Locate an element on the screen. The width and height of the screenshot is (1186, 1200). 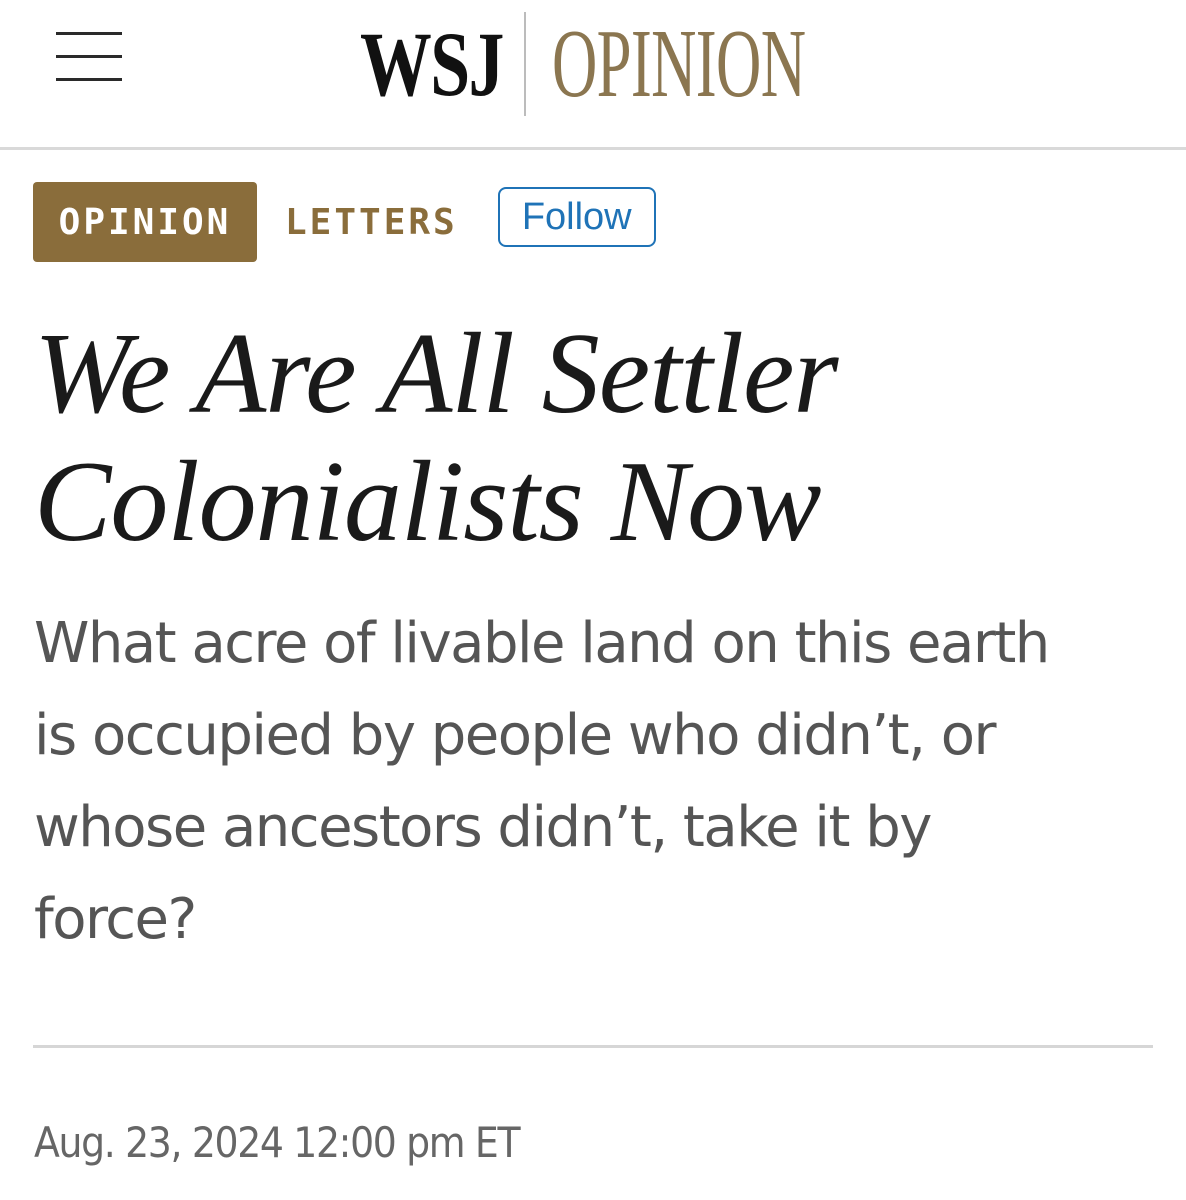
dek-line: What acre of livable land on this earth is located at coordinates (542, 643).